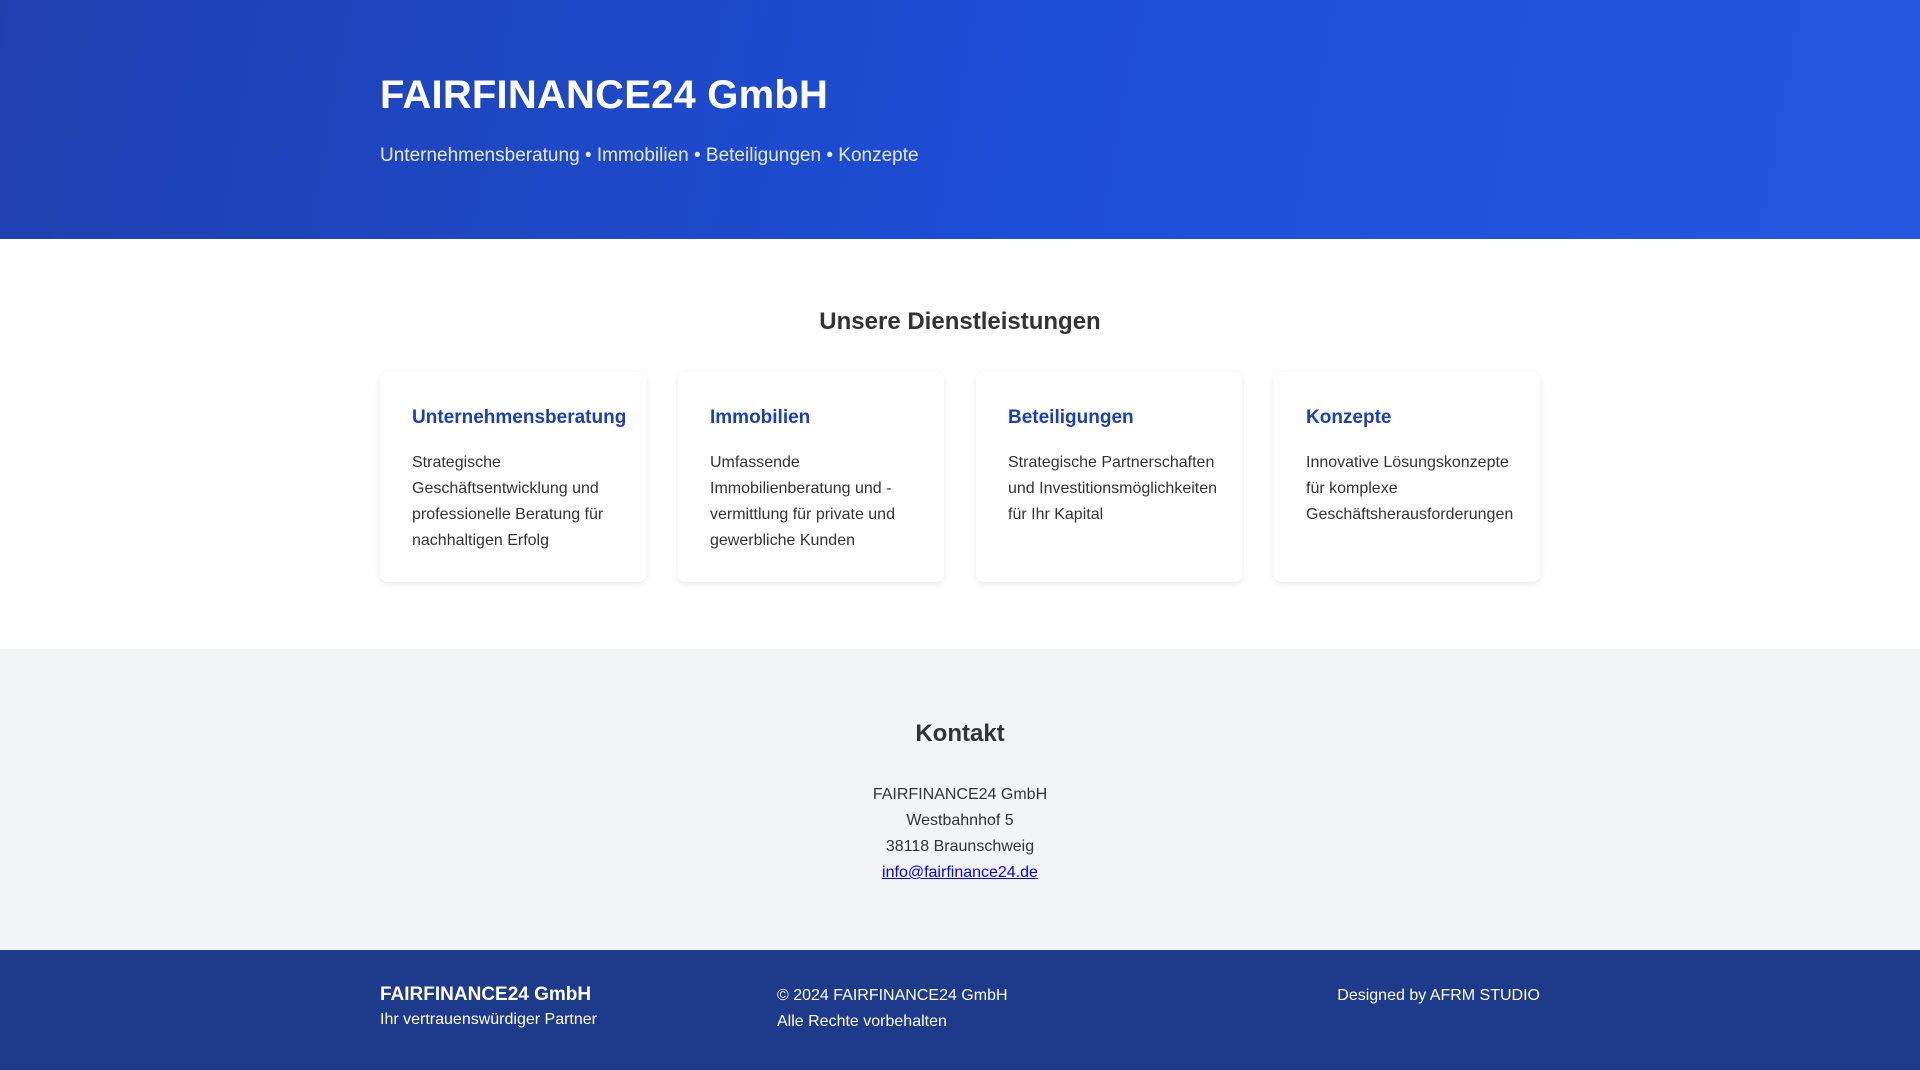 This screenshot has width=1920, height=1070. Describe the element at coordinates (1071, 417) in the screenshot. I see `service-card-title: Beteiligungen` at that location.